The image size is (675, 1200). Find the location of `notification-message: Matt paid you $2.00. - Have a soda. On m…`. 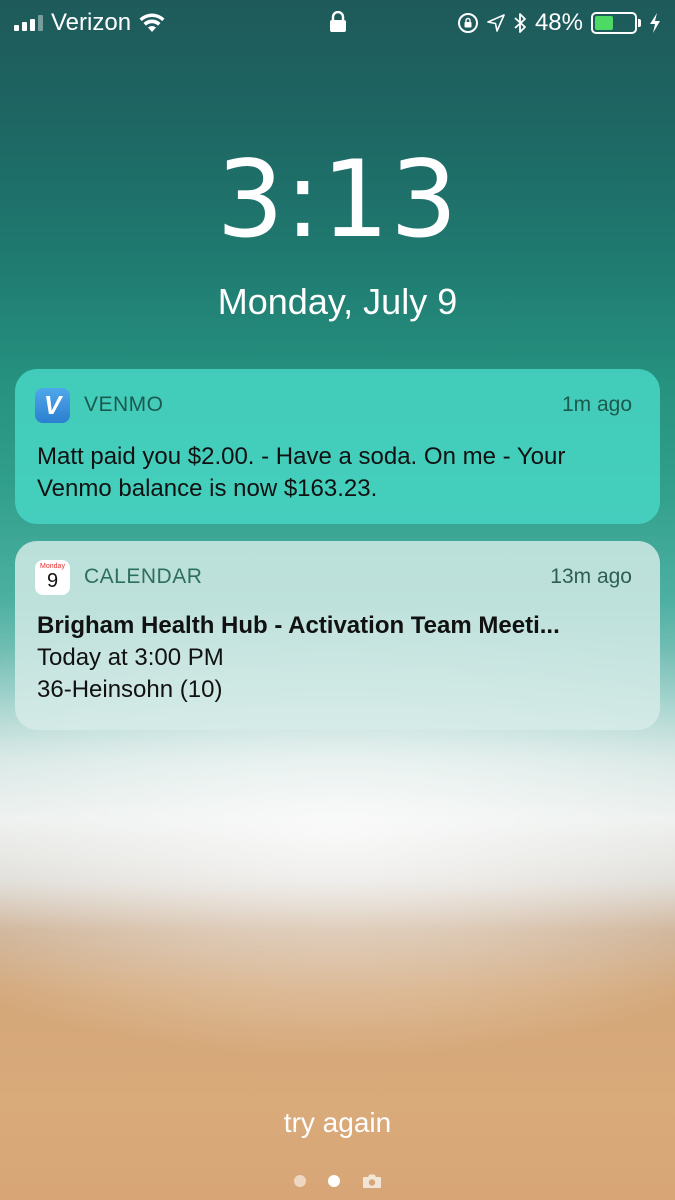

notification-message: Matt paid you $2.00. - Have a soda. On m… is located at coordinates (301, 472).